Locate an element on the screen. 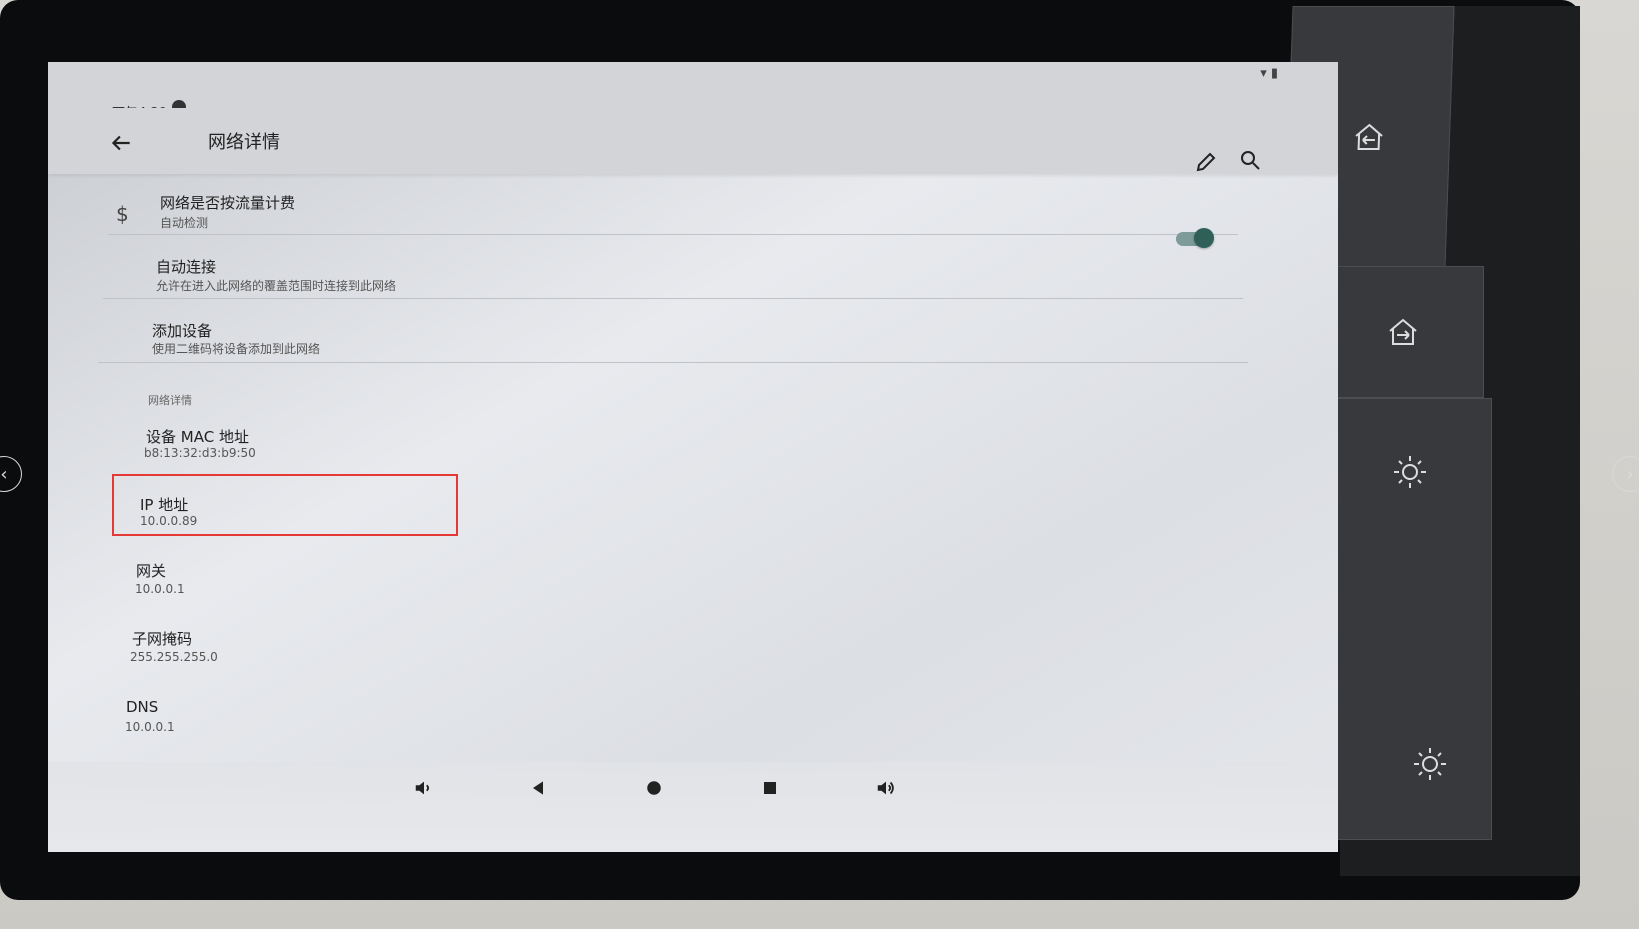 The height and width of the screenshot is (929, 1639). hardware-home-right-button is located at coordinates (1403, 332).